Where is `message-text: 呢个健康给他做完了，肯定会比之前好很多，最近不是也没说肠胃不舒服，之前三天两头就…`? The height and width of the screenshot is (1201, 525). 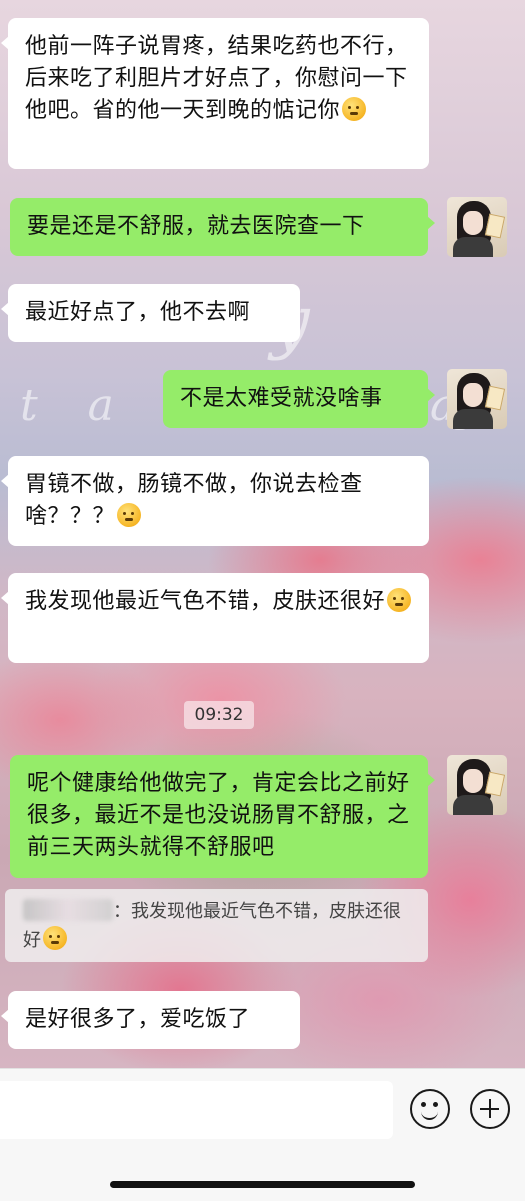
message-text: 呢个健康给他做完了，肯定会比之前好很多，最近不是也没说肠胃不舒服，之前三天两头就… is located at coordinates (218, 815).